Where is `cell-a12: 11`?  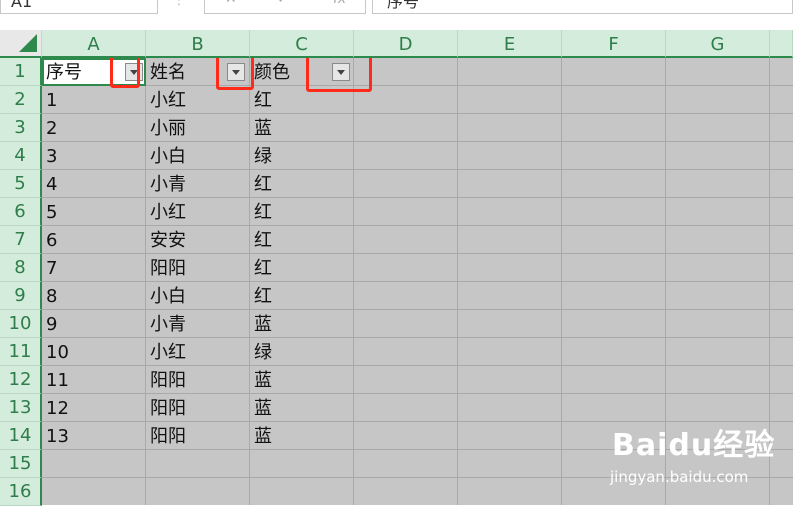
cell-a12: 11 is located at coordinates (92, 380).